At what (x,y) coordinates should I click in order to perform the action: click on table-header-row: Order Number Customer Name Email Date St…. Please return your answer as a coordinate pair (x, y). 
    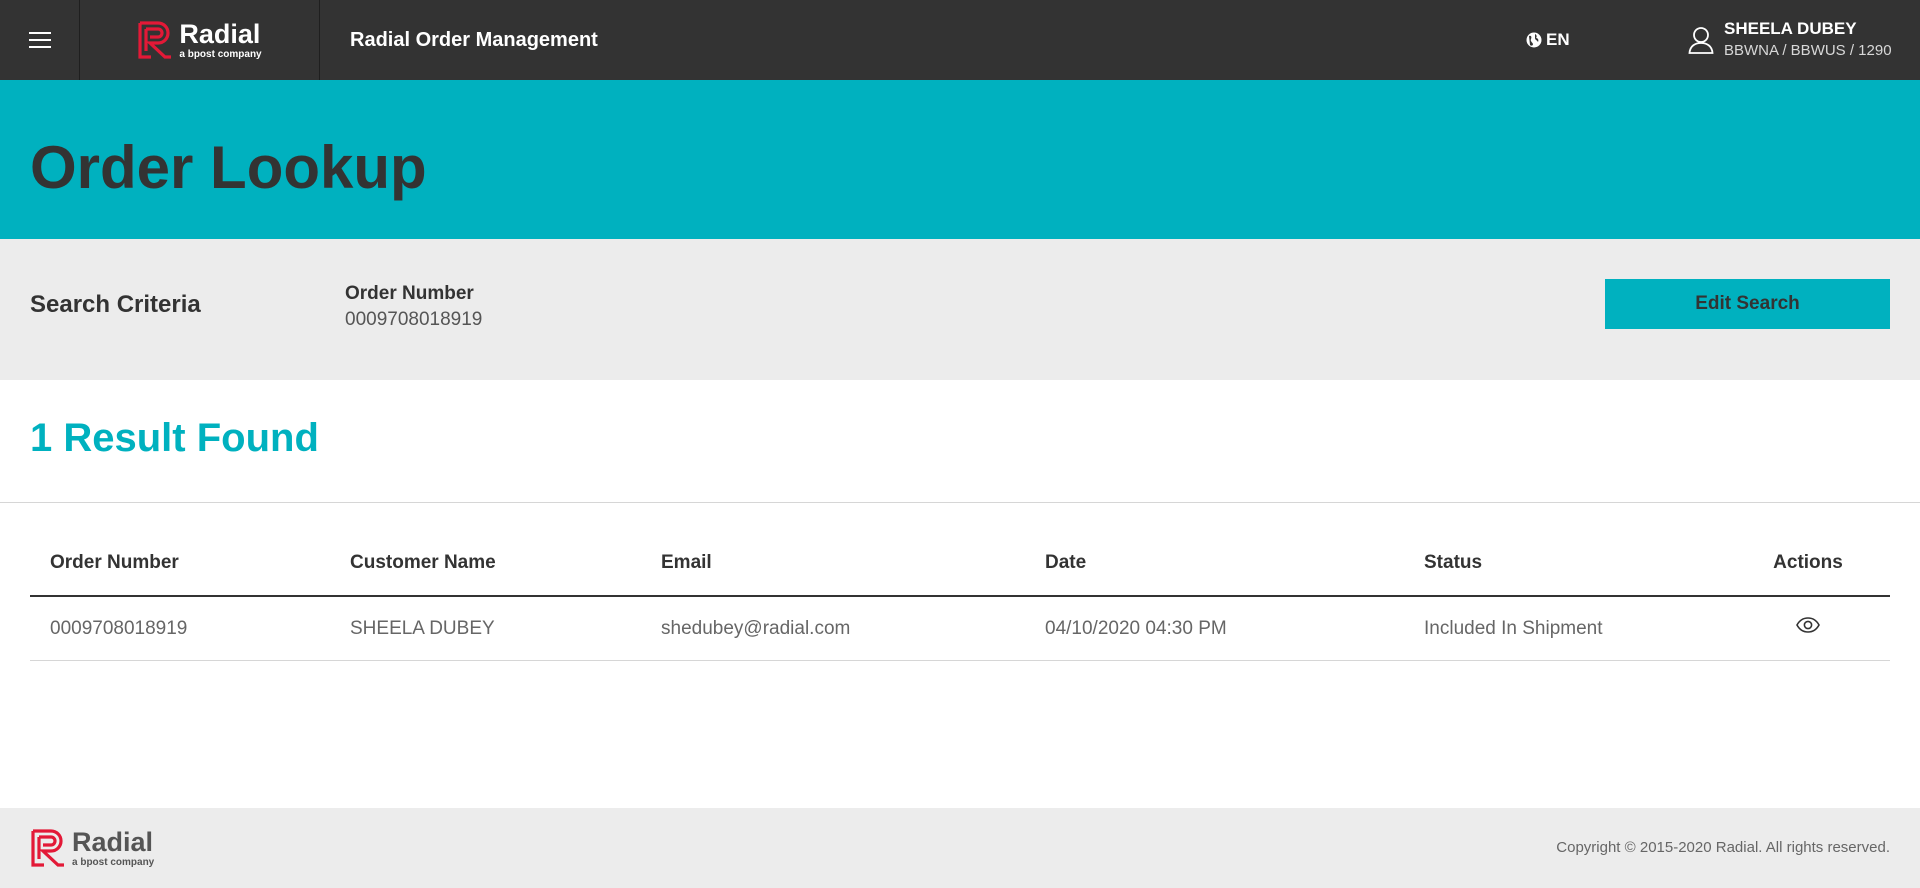
    Looking at the image, I should click on (960, 563).